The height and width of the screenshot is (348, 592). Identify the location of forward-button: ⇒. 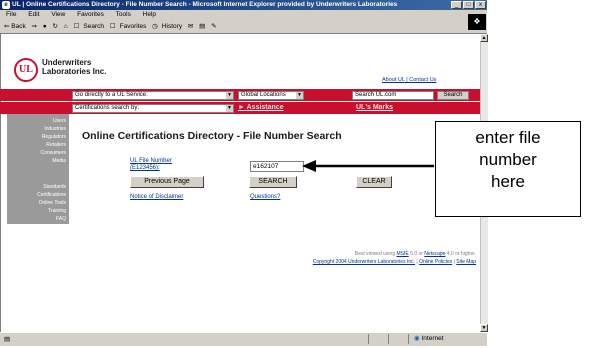
(34, 26).